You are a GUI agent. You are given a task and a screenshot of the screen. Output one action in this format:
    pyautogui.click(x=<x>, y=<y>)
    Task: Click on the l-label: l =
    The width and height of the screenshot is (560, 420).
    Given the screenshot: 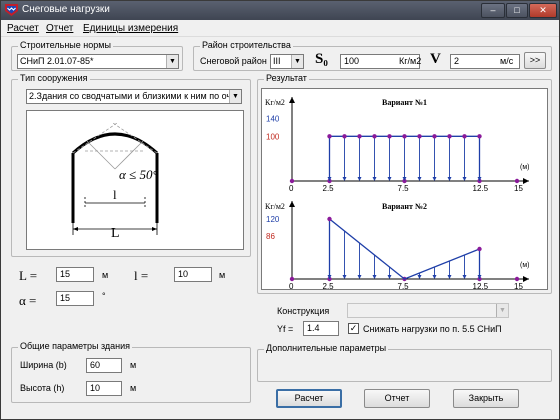 What is the action you would take?
    pyautogui.click(x=141, y=275)
    